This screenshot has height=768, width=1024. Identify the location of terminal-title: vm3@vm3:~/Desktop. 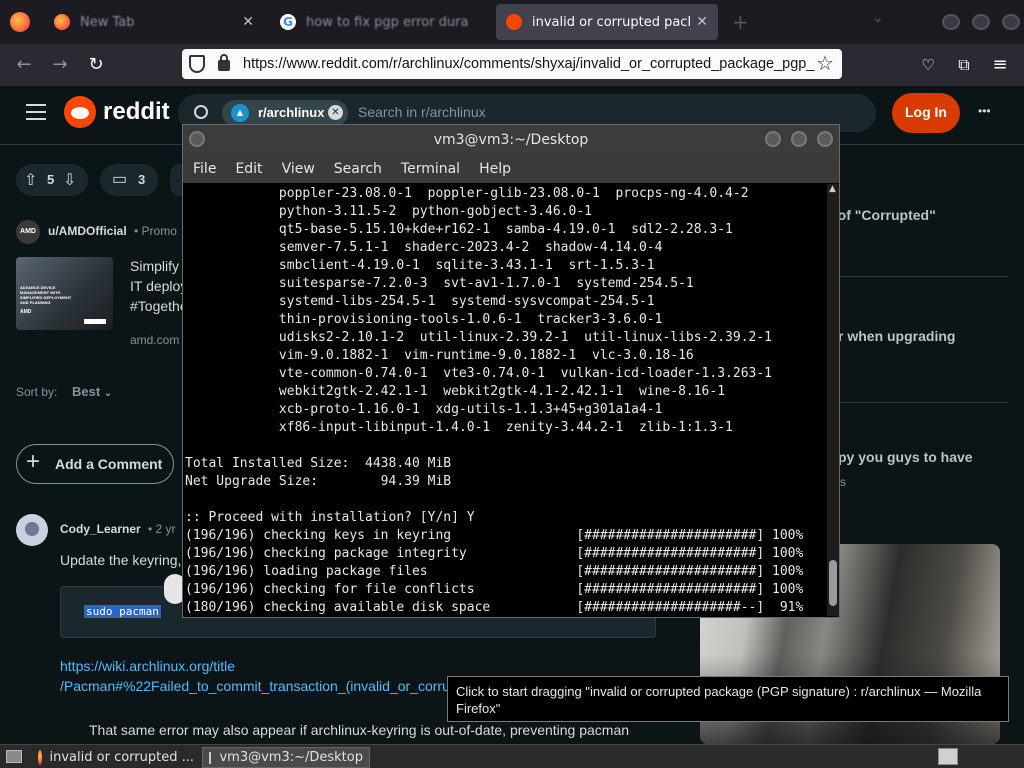
(511, 140).